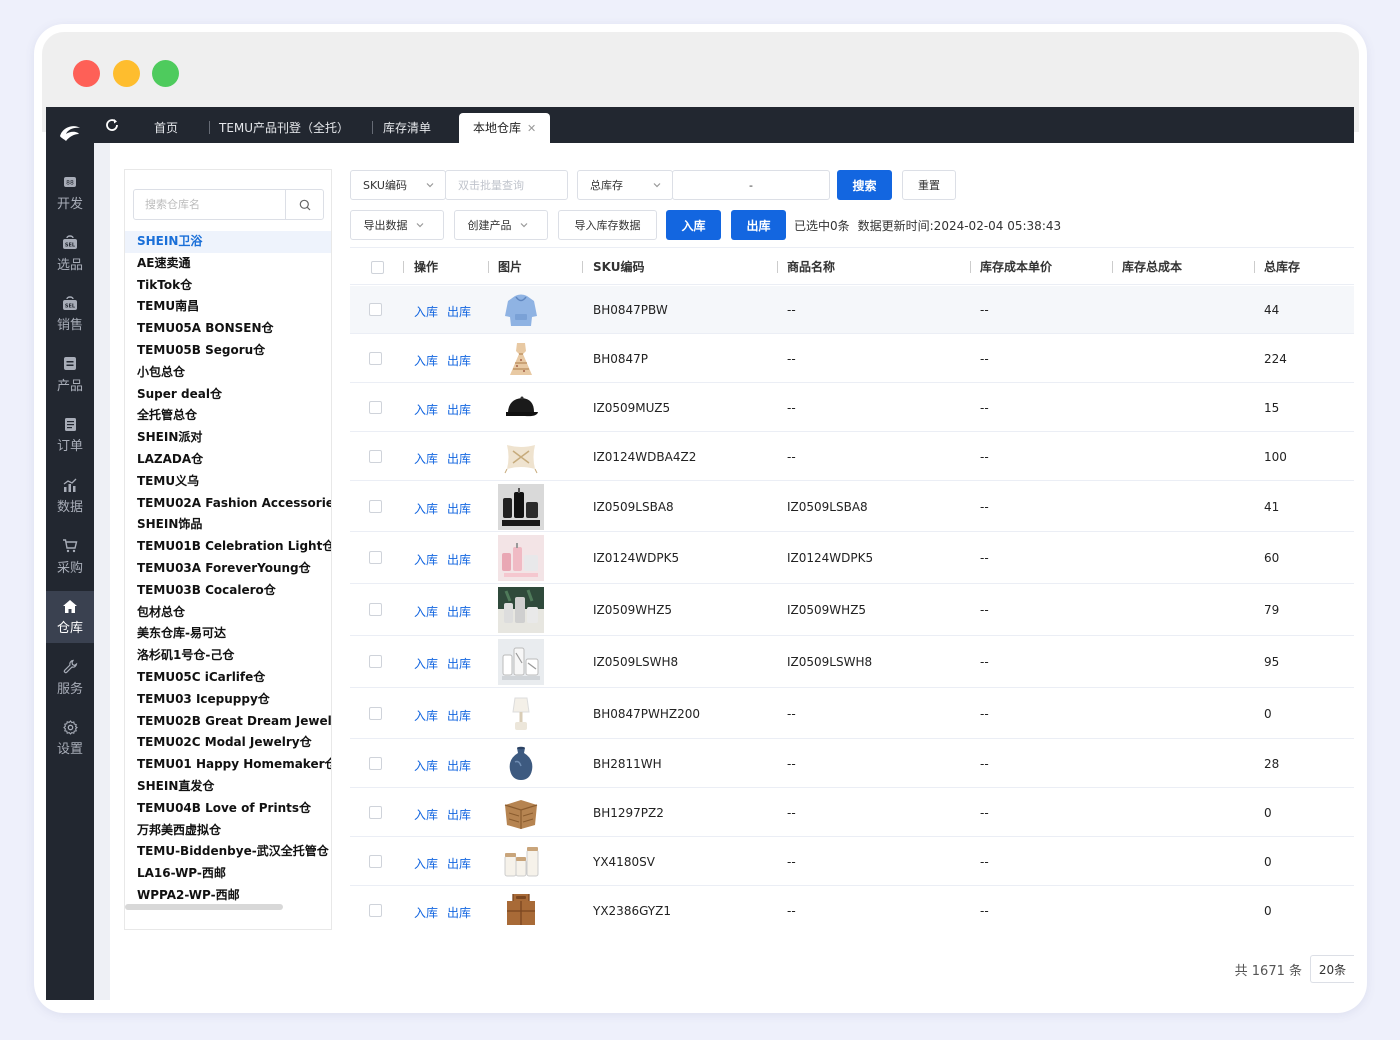 The image size is (1400, 1040). Describe the element at coordinates (521, 813) in the screenshot. I see `basket-thumb` at that location.